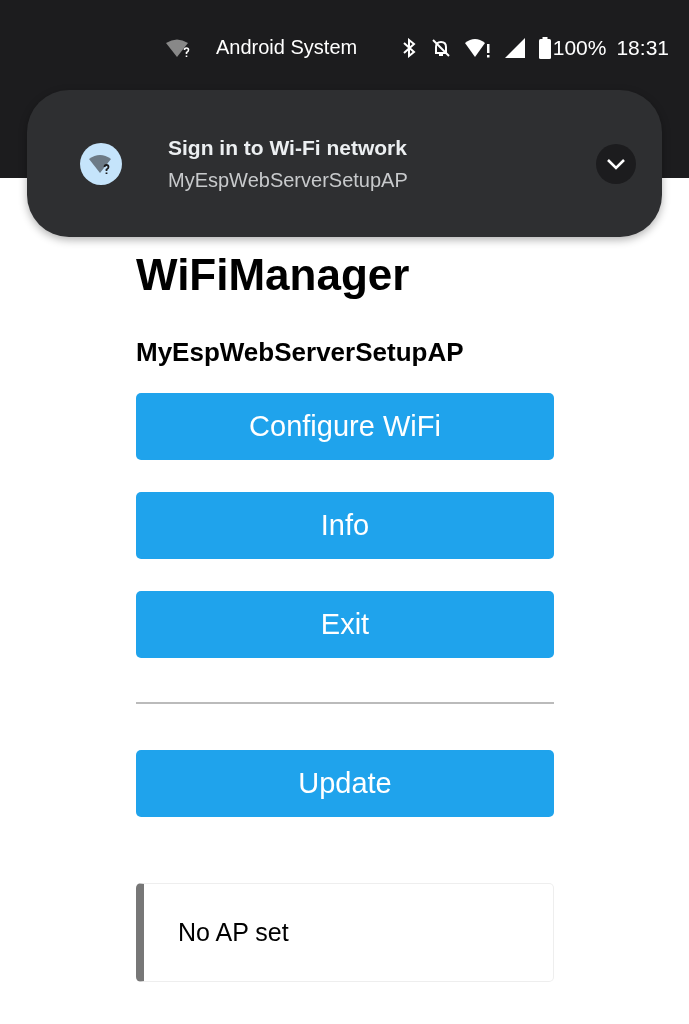 The width and height of the screenshot is (689, 1024). I want to click on menu-button: Exit, so click(345, 624).